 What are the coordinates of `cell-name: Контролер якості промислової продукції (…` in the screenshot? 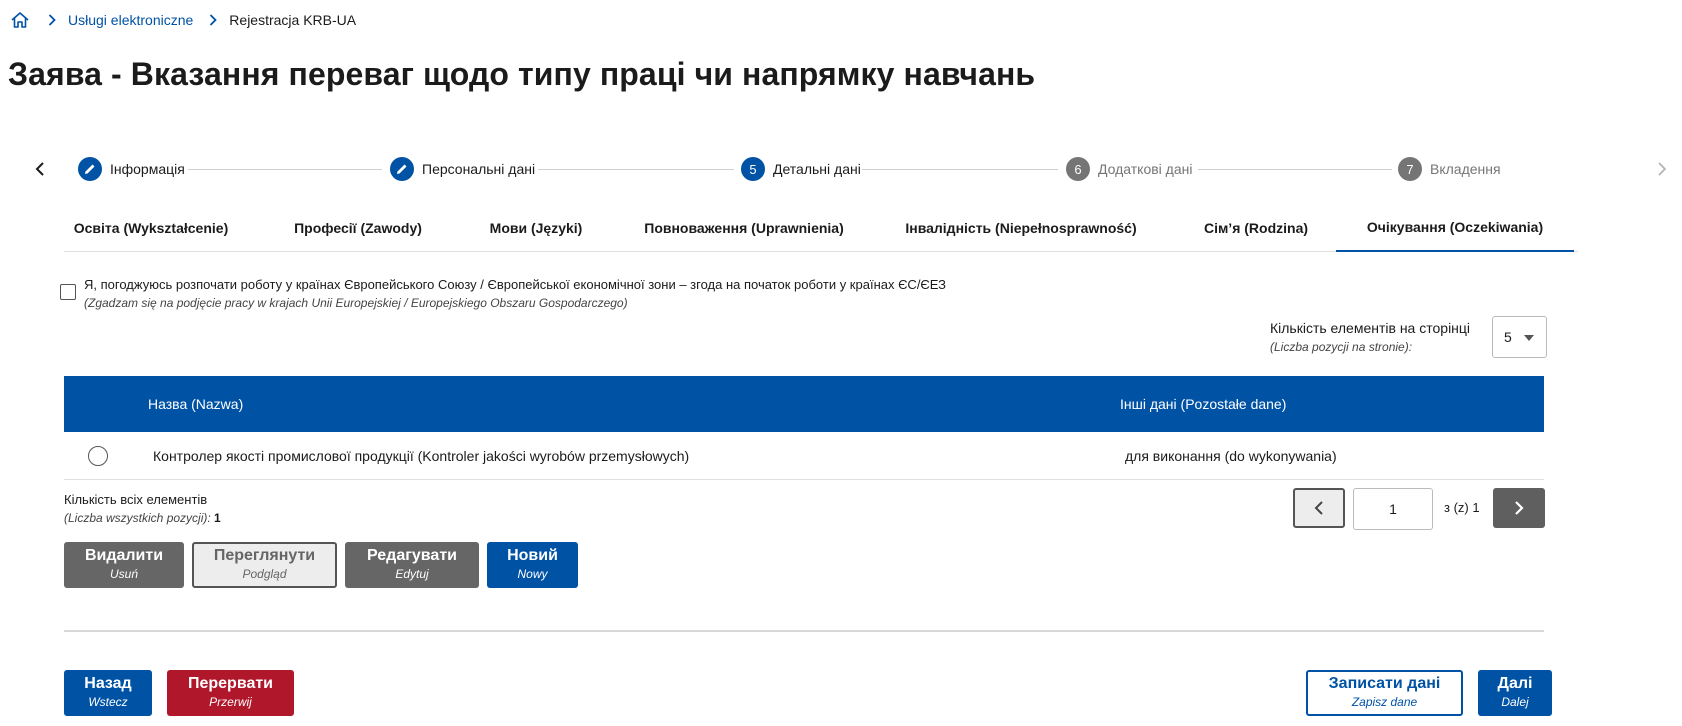 It's located at (421, 456).